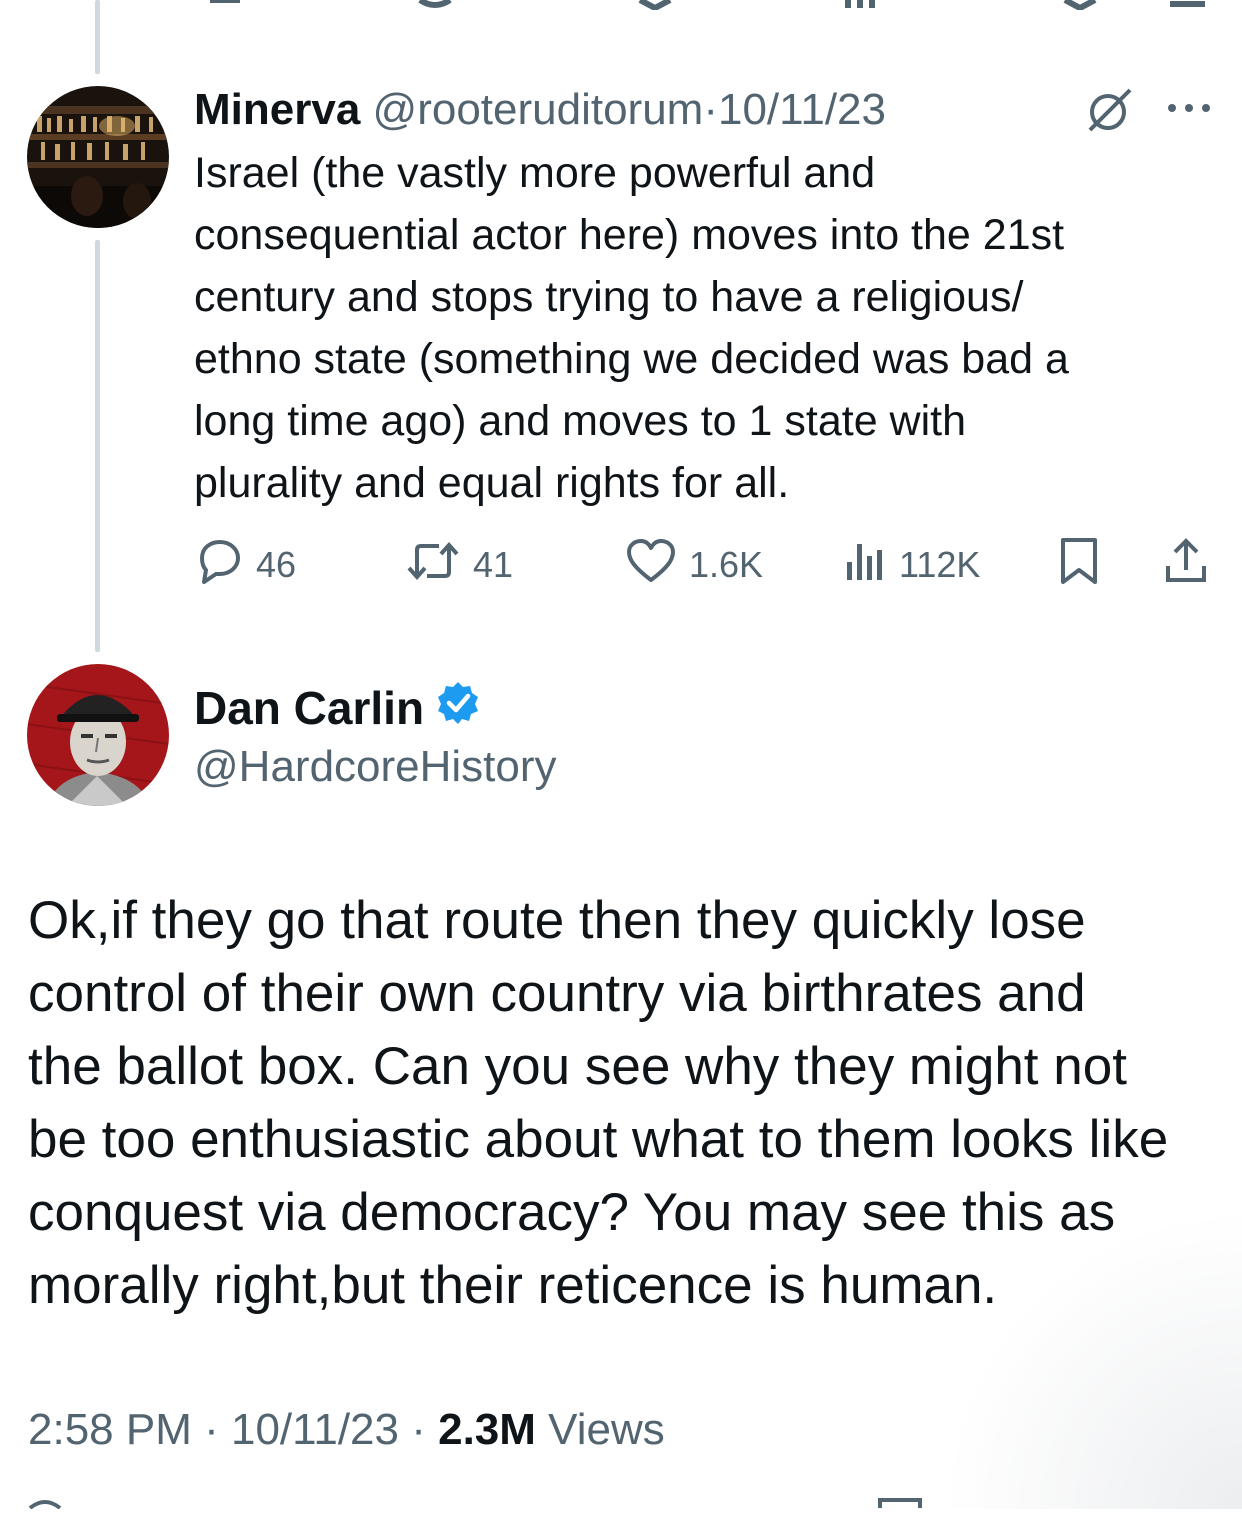 This screenshot has width=1242, height=1514. Describe the element at coordinates (309, 708) in the screenshot. I see `main-author-name: Dan Carlin` at that location.